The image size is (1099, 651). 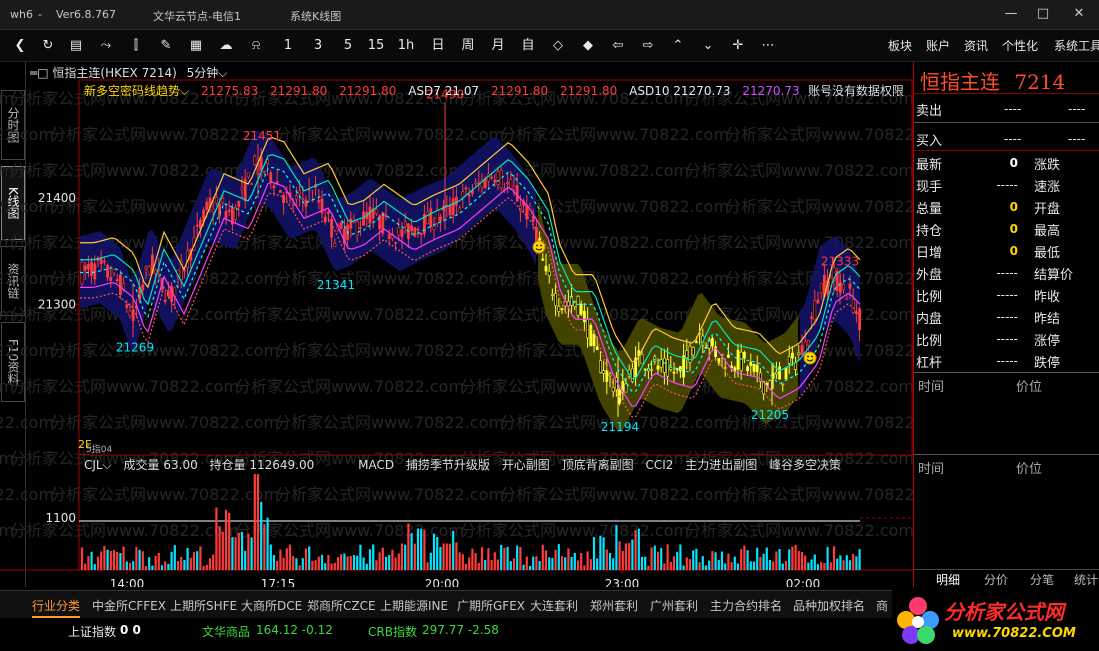 What do you see at coordinates (1042, 579) in the screenshot?
I see `tab-by-tick: 分笔` at bounding box center [1042, 579].